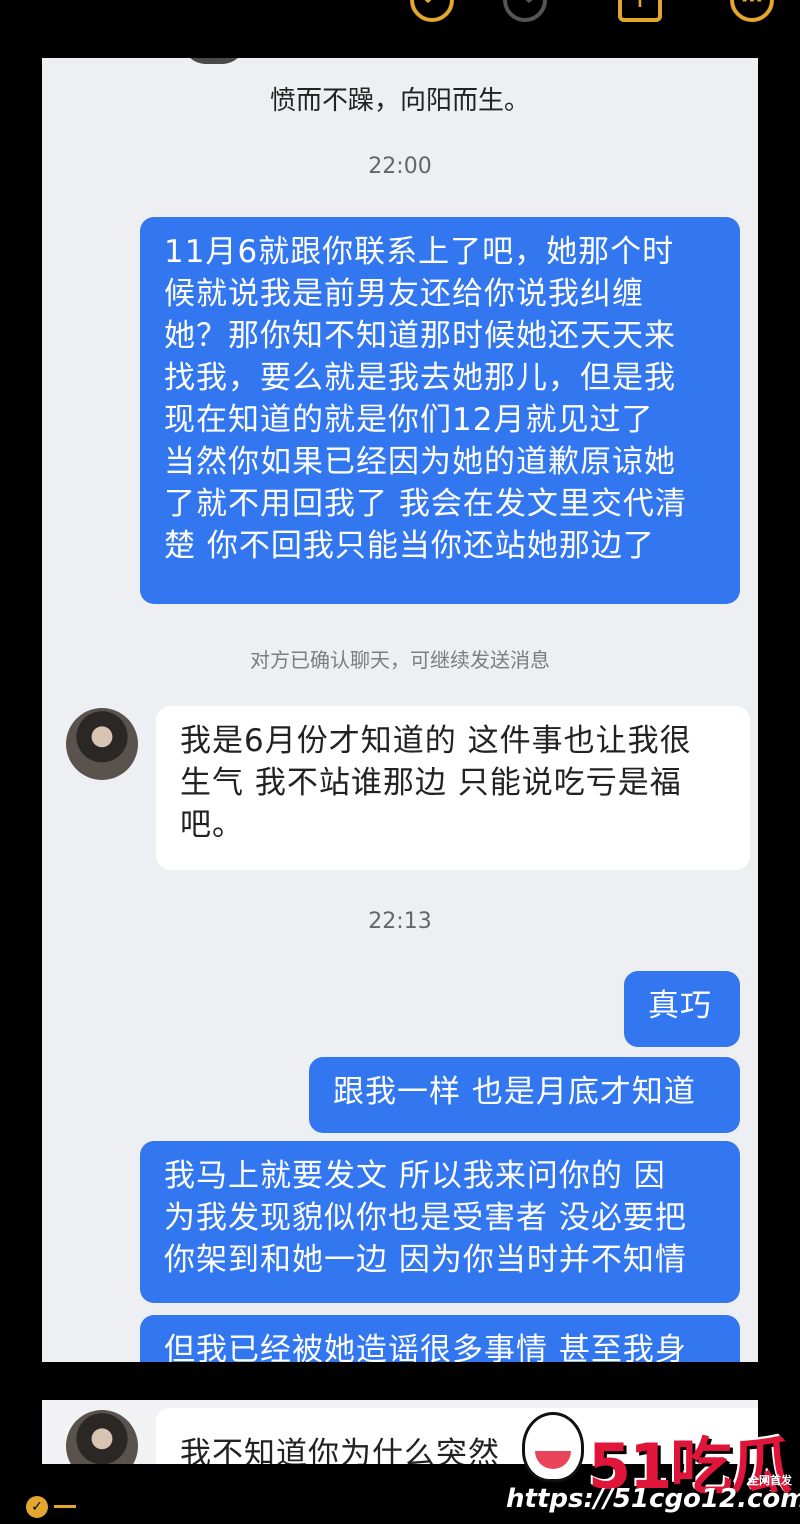  Describe the element at coordinates (400, 660) in the screenshot. I see `system-notice: 对方已确认聊天，可继续发送消息` at that location.